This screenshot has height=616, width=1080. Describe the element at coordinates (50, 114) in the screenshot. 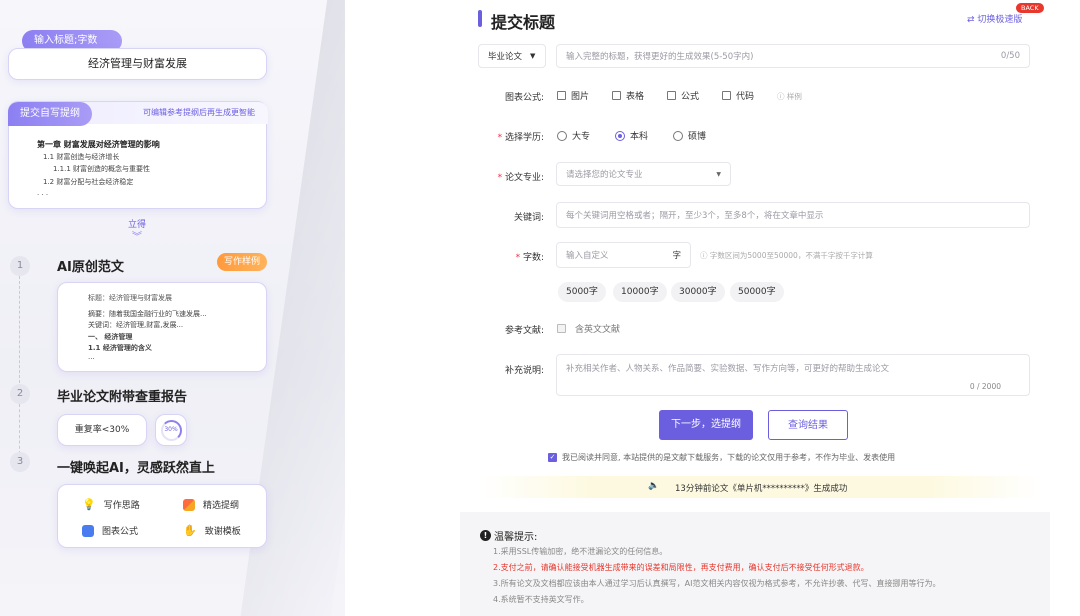

I see `outline-tag: 提交自写提纲` at that location.